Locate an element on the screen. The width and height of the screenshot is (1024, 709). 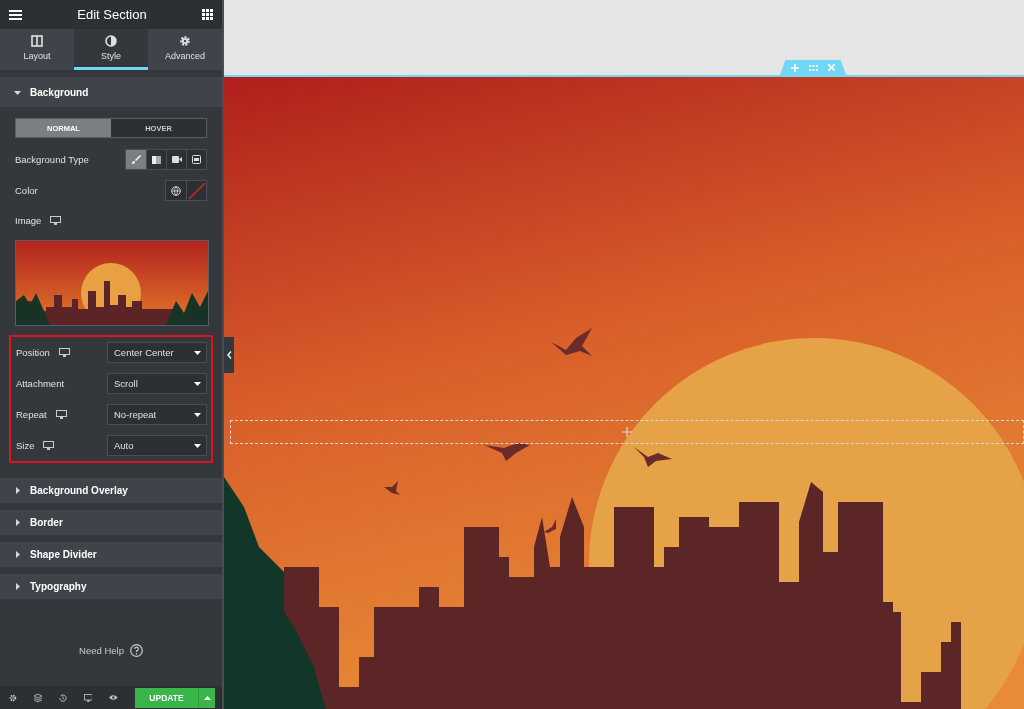
select-field: Center Center is located at coordinates (157, 352).